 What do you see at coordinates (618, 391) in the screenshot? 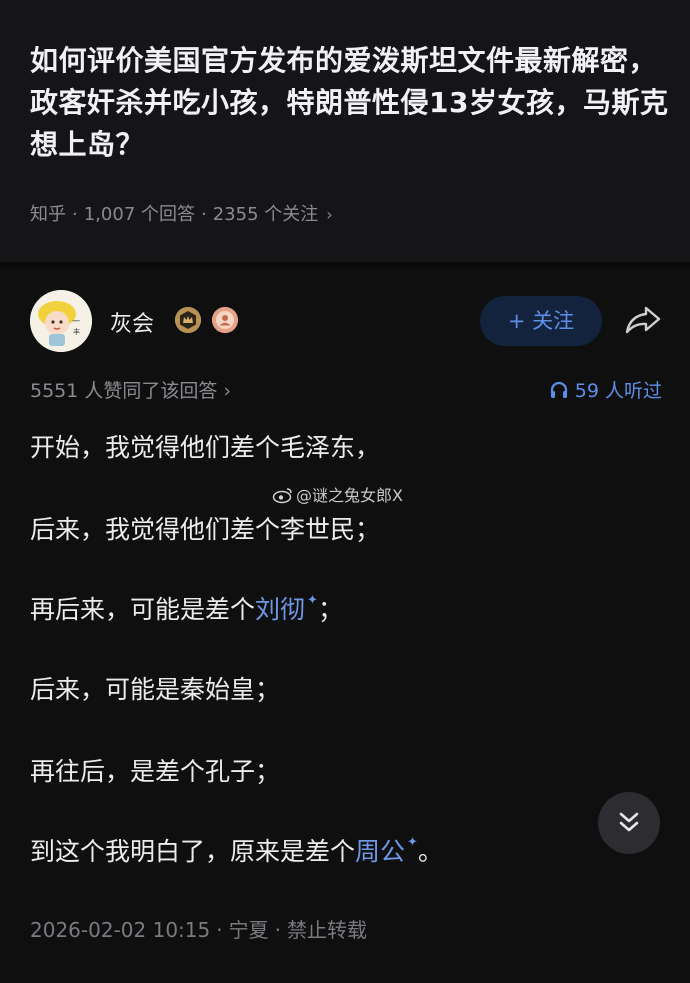
I see `listen-count: 59 人听过` at bounding box center [618, 391].